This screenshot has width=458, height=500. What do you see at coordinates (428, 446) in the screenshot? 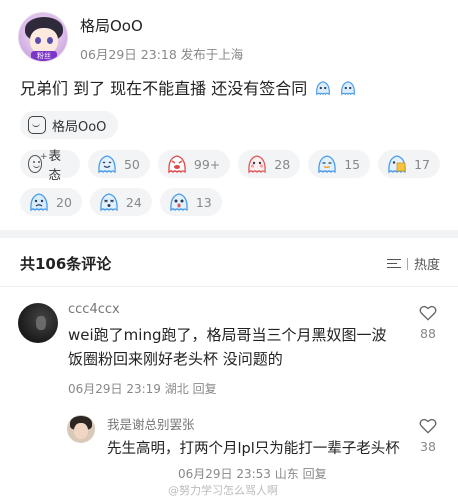
I see `like-count: 38` at bounding box center [428, 446].